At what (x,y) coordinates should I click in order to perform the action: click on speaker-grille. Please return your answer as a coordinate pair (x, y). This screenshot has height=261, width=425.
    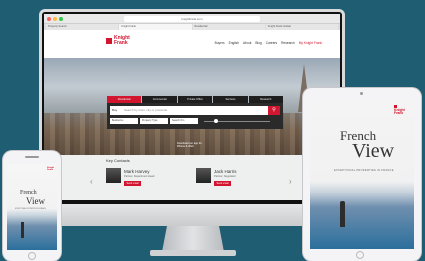
    Looking at the image, I should click on (32, 157).